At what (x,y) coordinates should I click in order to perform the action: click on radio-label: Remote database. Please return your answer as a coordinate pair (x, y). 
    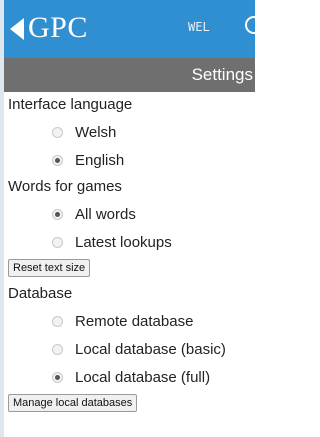
    Looking at the image, I should click on (134, 321).